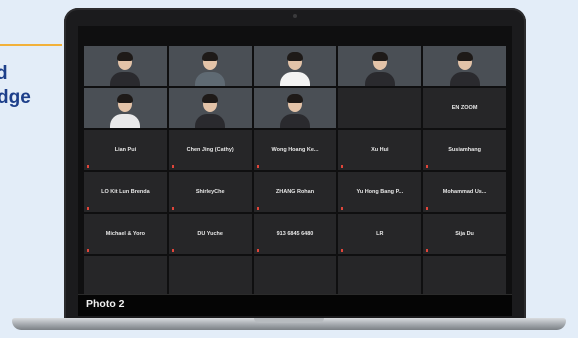 This screenshot has height=338, width=578. I want to click on participant-tile-21: Michael & Yoro, so click(125, 234).